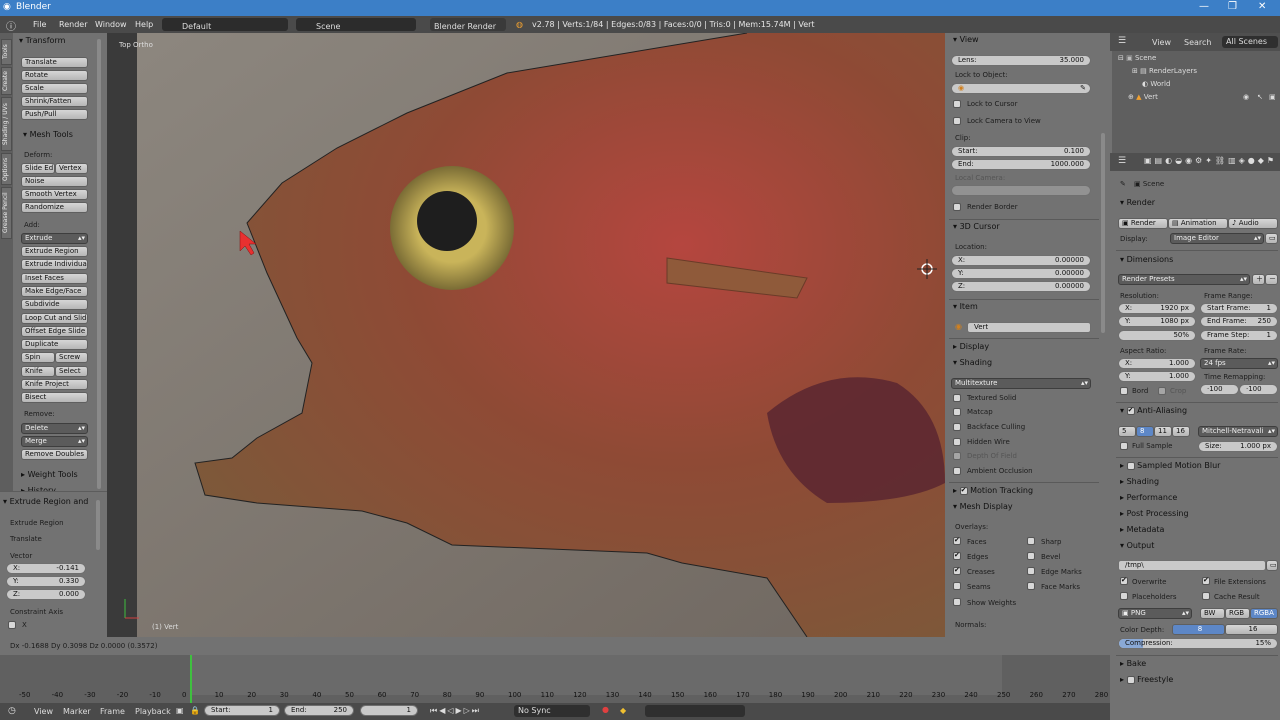 The height and width of the screenshot is (720, 1280). I want to click on start-frame-field: Start Frame: 1, so click(1239, 308).